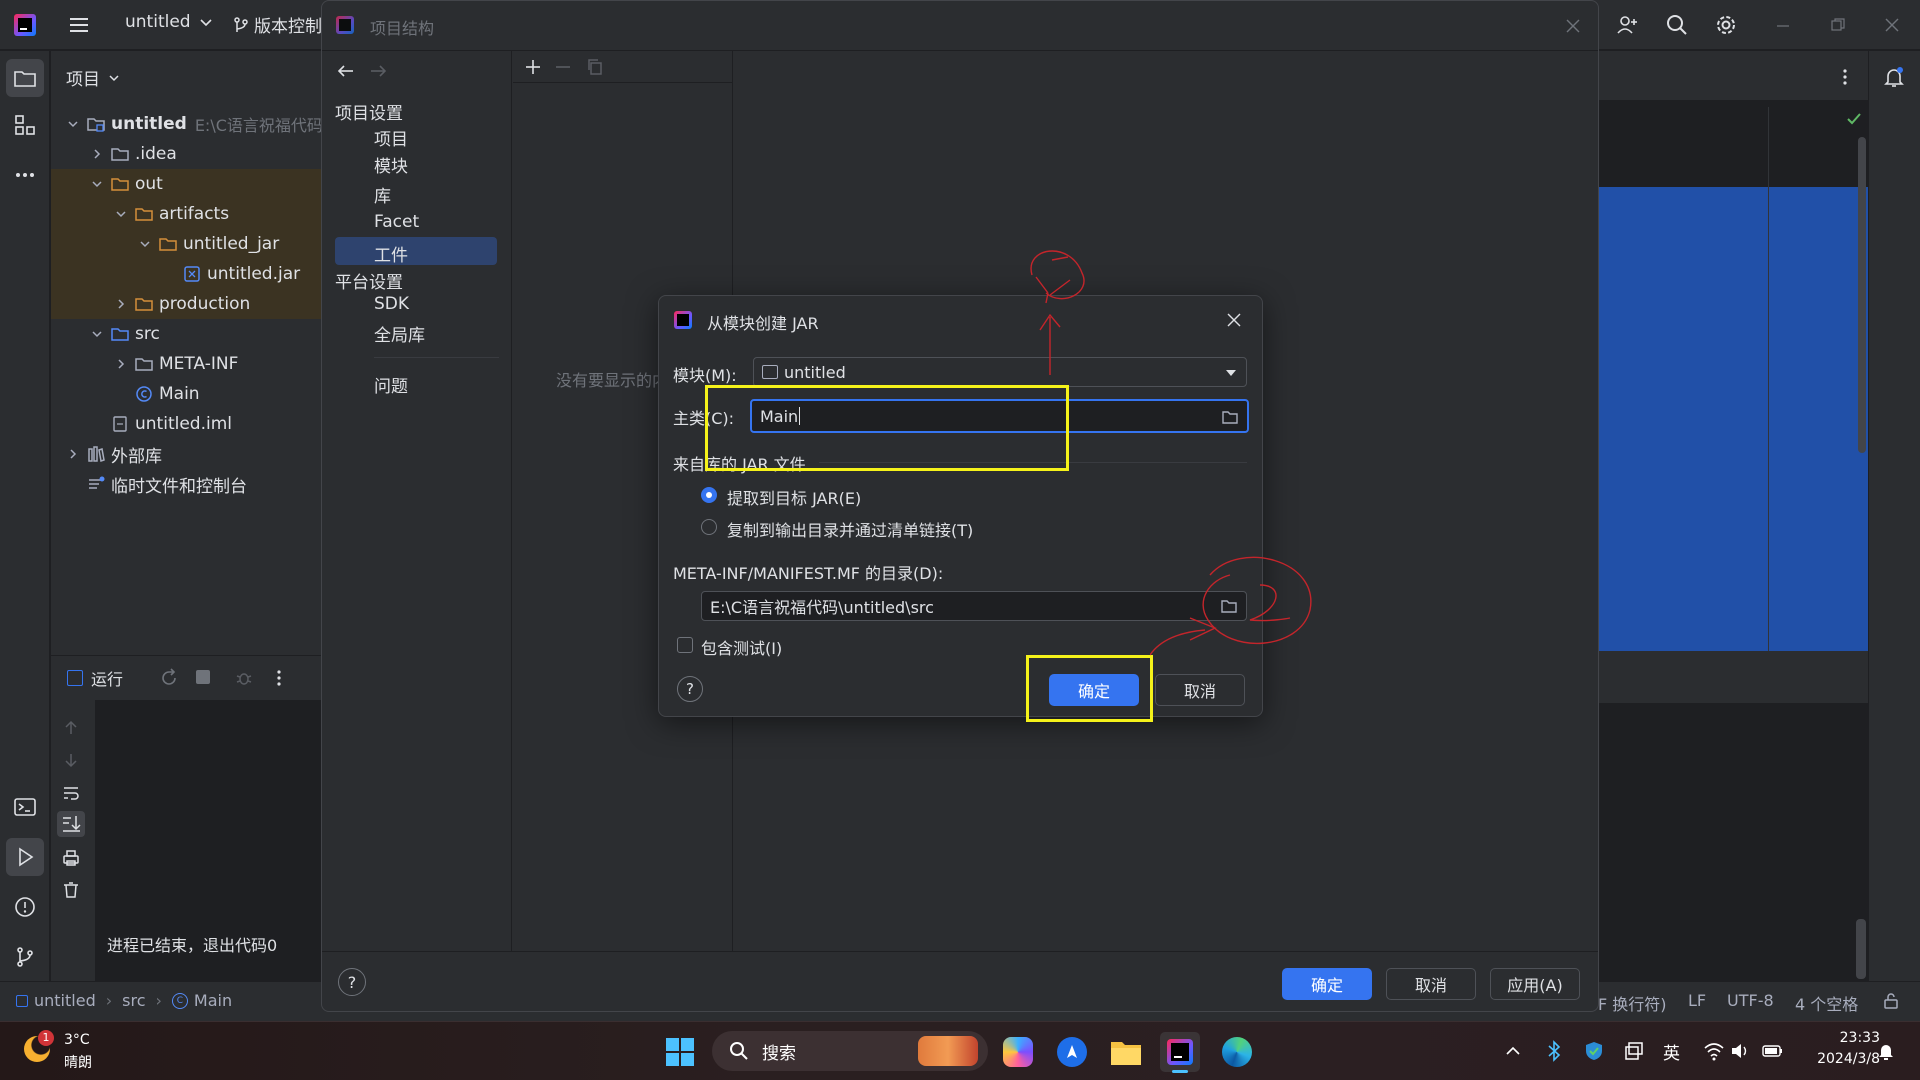 Image resolution: width=1920 pixels, height=1080 pixels. Describe the element at coordinates (186, 454) in the screenshot. I see `tree-row: 外部库` at that location.